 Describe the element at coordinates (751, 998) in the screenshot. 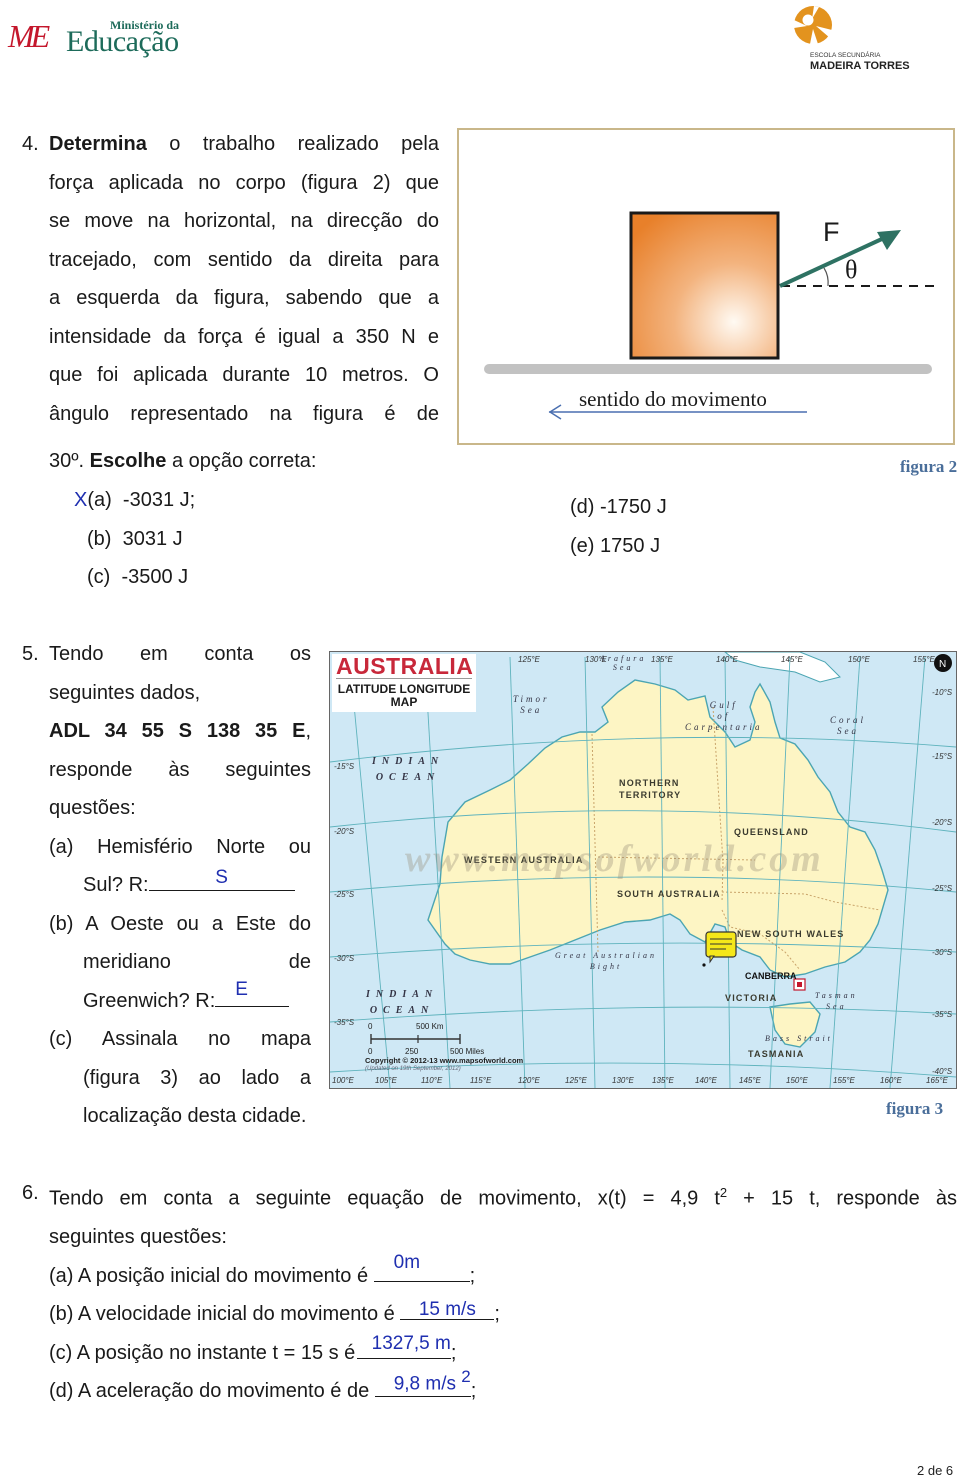

I see `victoria-label: VICTORIA` at that location.